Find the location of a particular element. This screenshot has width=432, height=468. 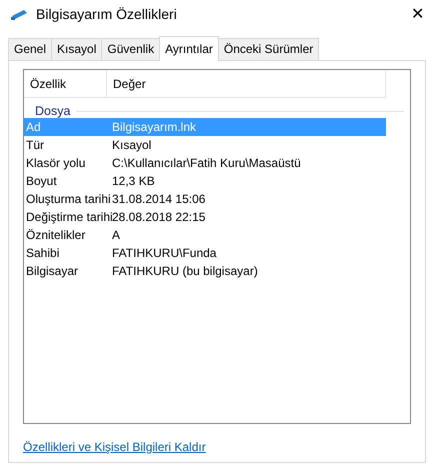

list-row: Boyut 12,3 KB is located at coordinates (205, 181).